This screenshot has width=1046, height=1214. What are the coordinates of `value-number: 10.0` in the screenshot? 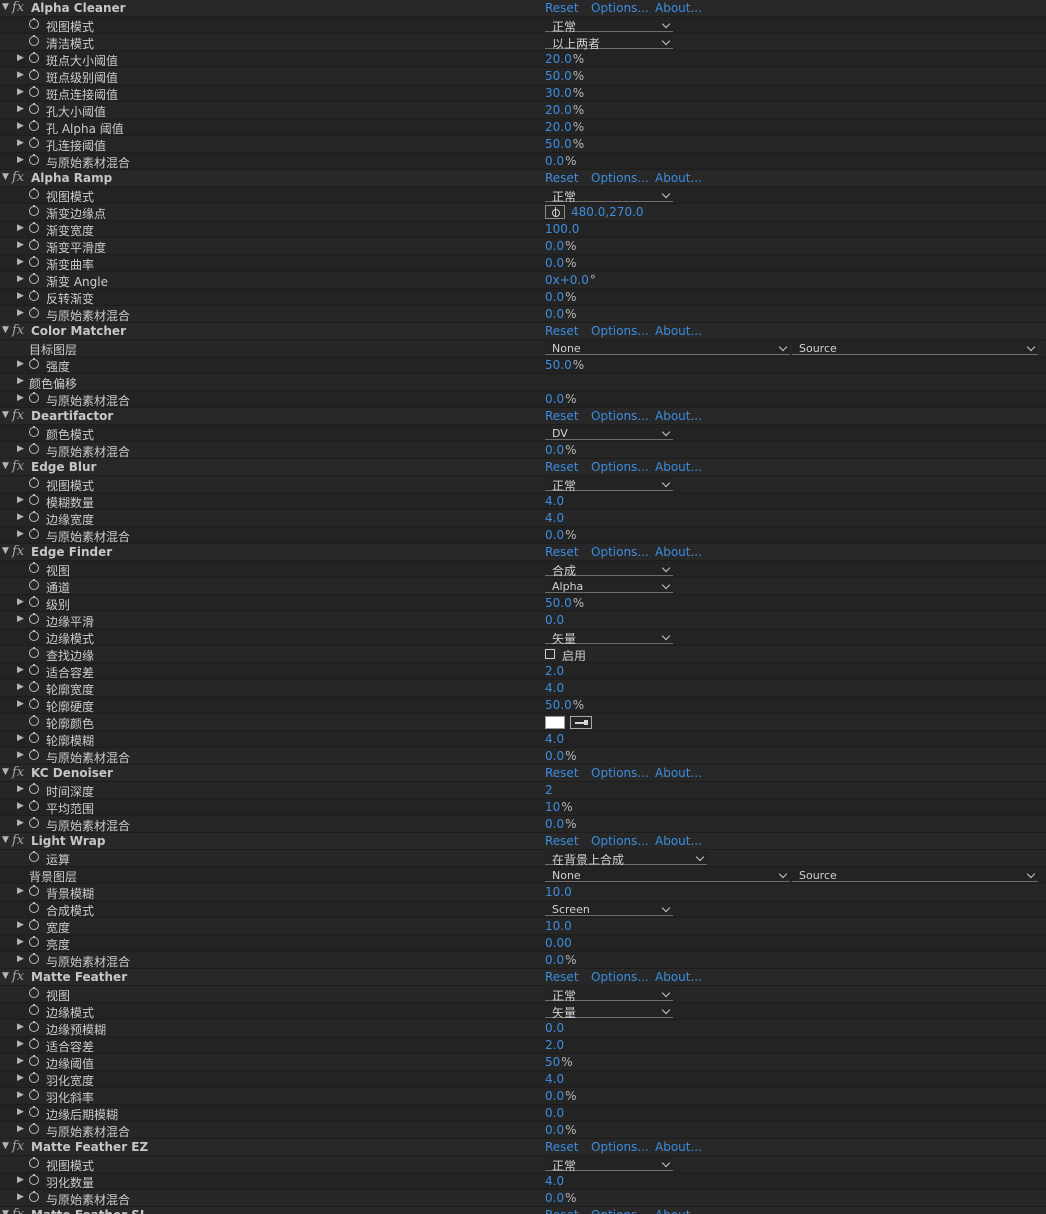 It's located at (558, 892).